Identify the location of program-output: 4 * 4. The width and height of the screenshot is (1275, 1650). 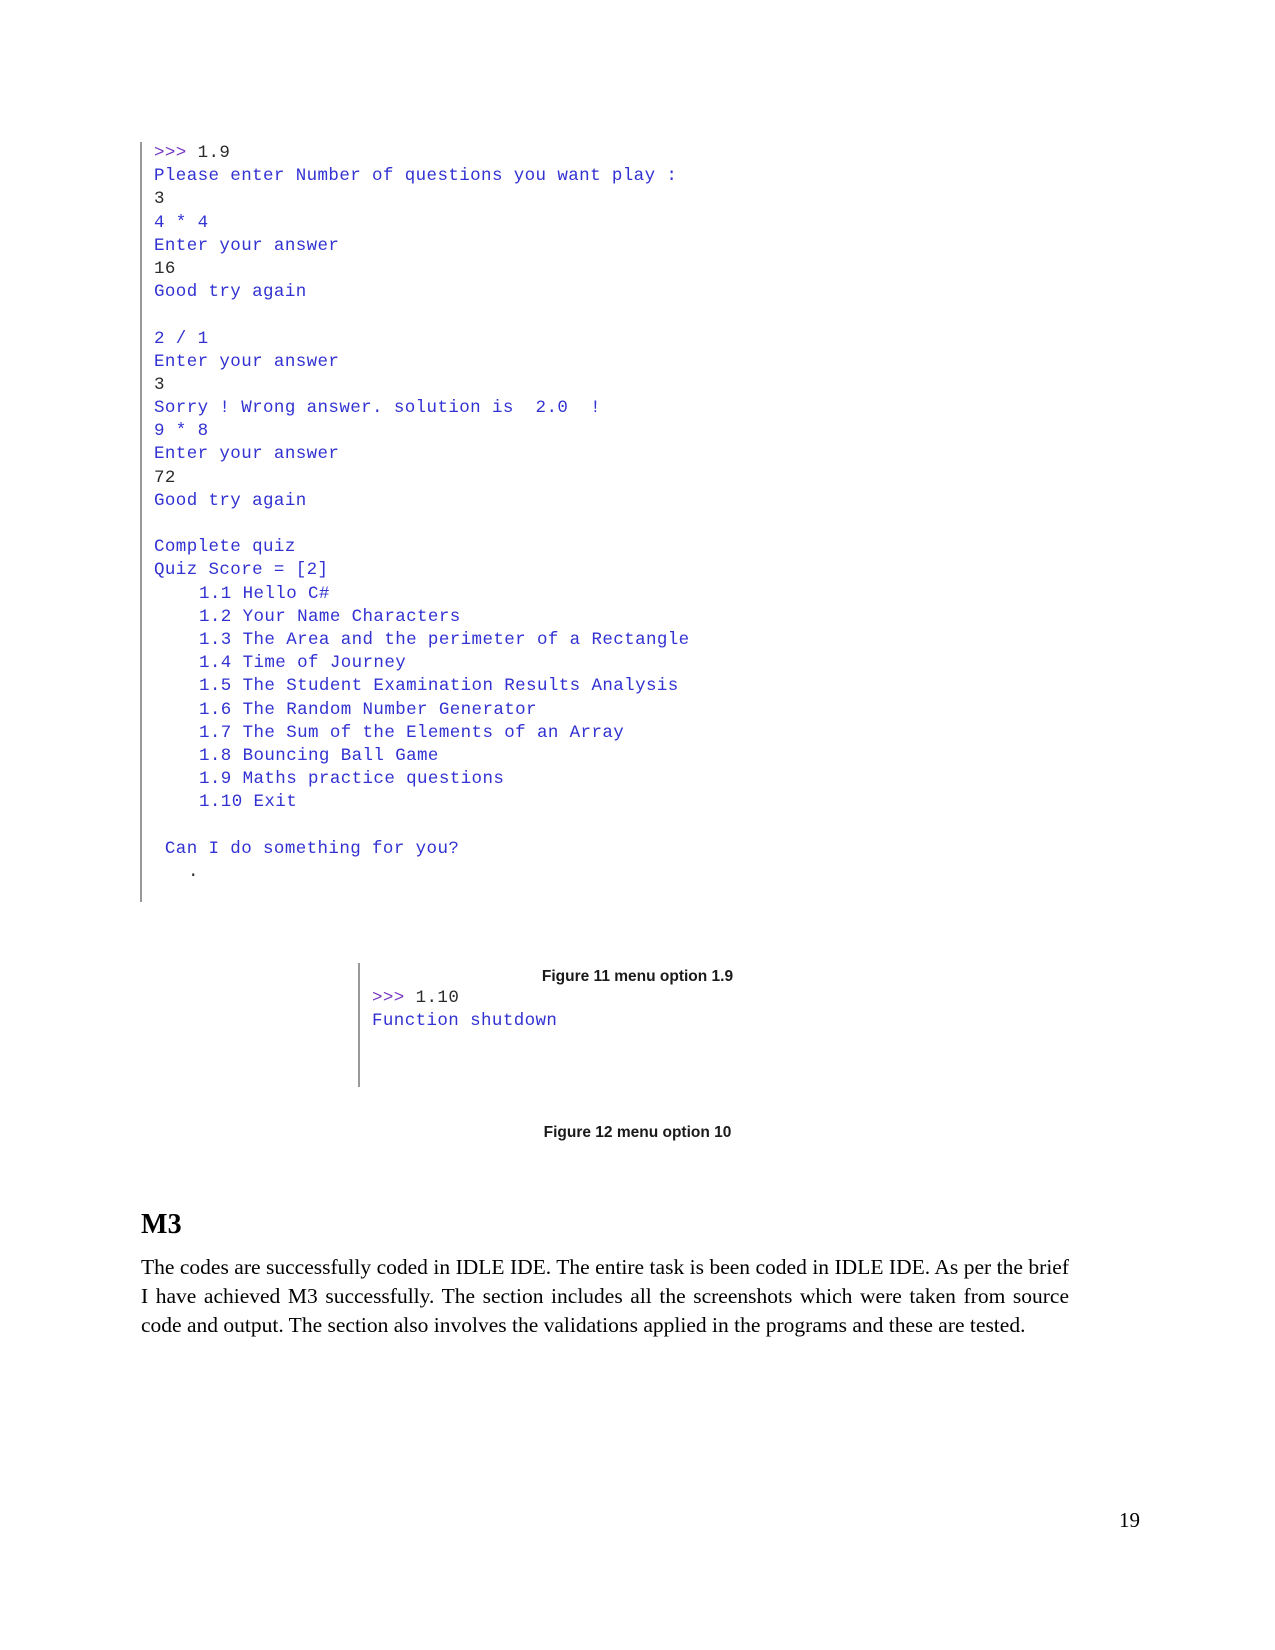
(181, 222).